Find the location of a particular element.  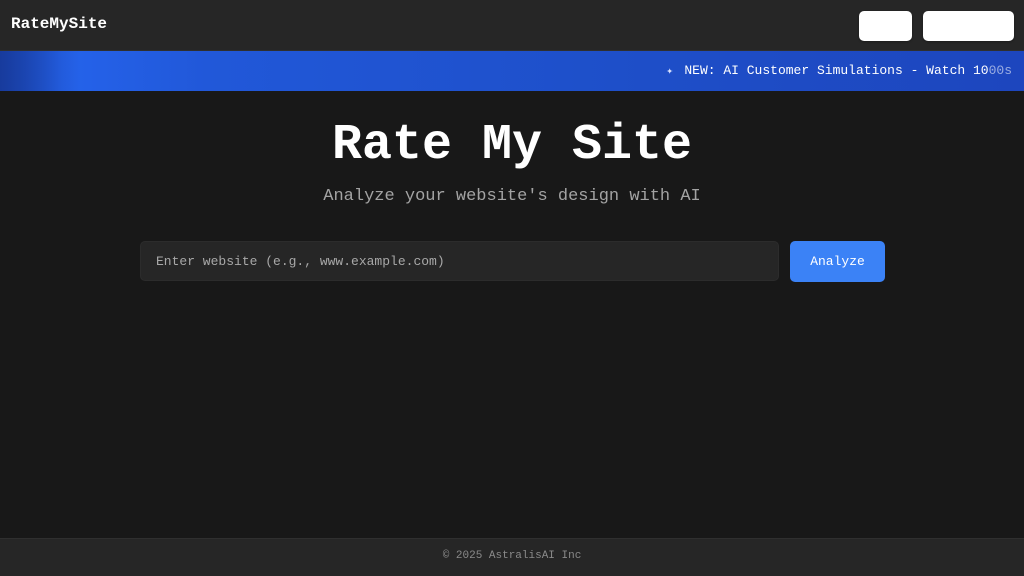

nav-button-secondary is located at coordinates (968, 26).